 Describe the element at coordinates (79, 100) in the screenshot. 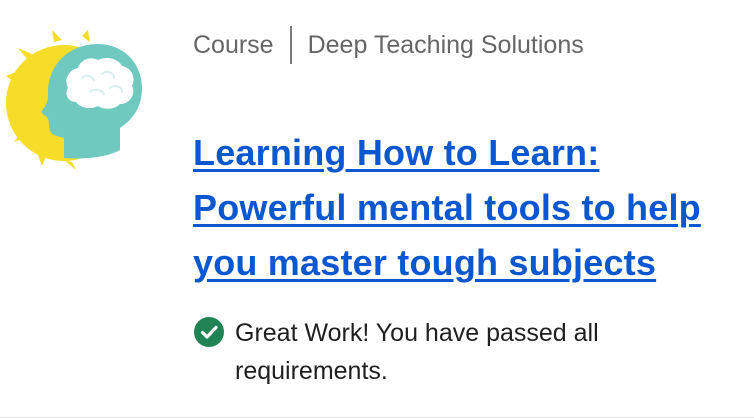

I see `course-logo-icon` at that location.